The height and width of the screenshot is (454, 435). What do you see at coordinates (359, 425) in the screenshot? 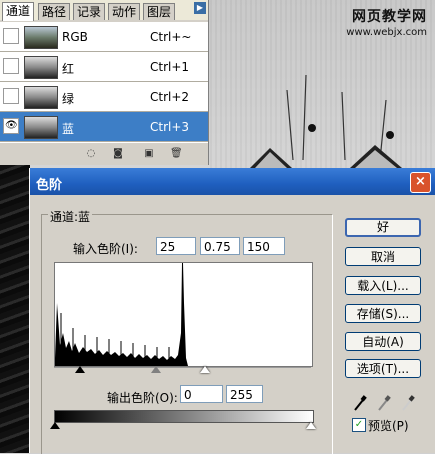
I see `preview-checkbox: ✓` at bounding box center [359, 425].